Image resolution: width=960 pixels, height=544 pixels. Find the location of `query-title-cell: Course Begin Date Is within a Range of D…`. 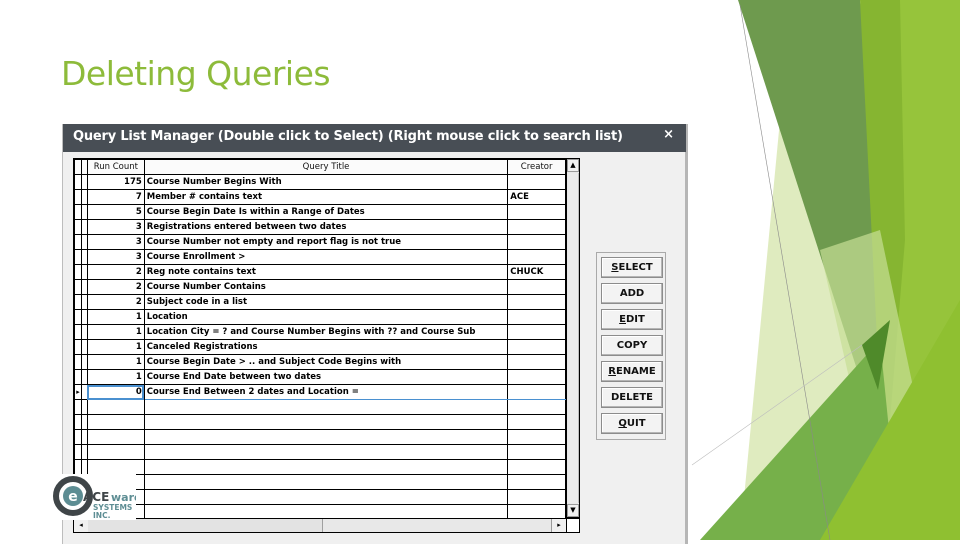

query-title-cell: Course Begin Date Is within a Range of D… is located at coordinates (326, 212).